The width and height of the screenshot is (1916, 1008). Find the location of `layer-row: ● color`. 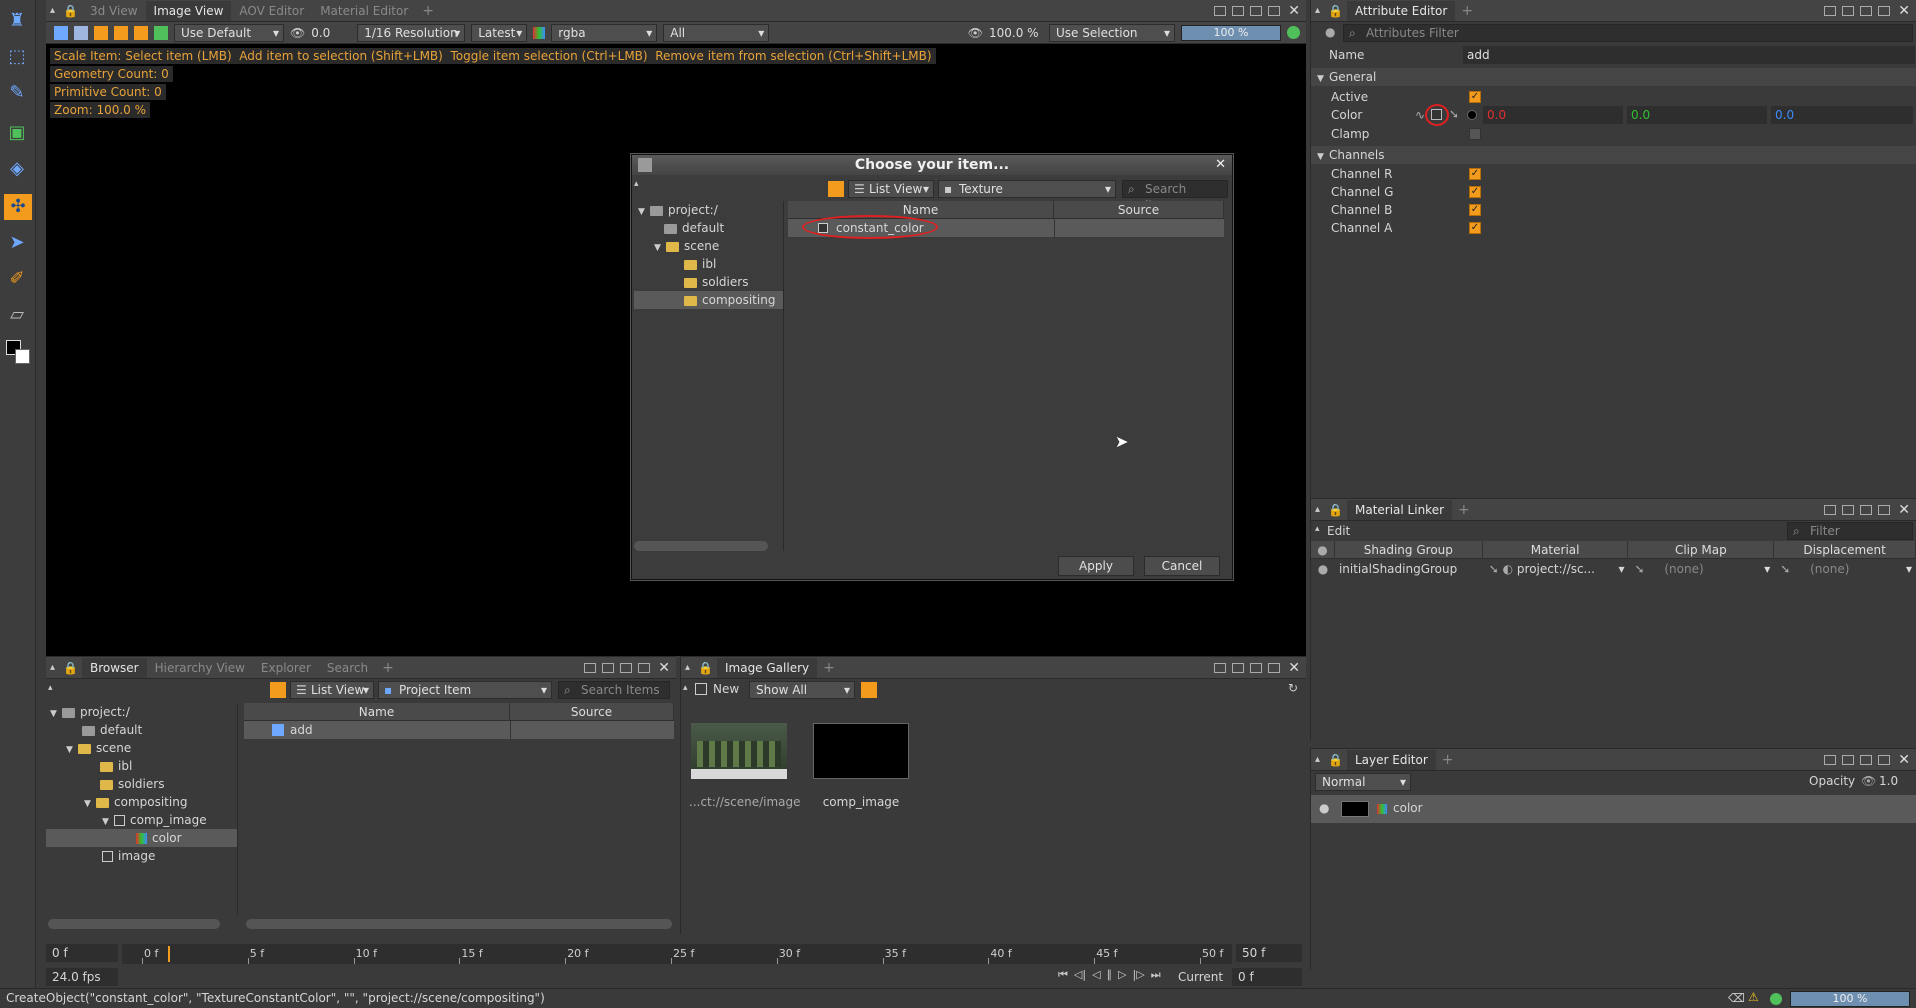

layer-row: ● color is located at coordinates (1613, 809).